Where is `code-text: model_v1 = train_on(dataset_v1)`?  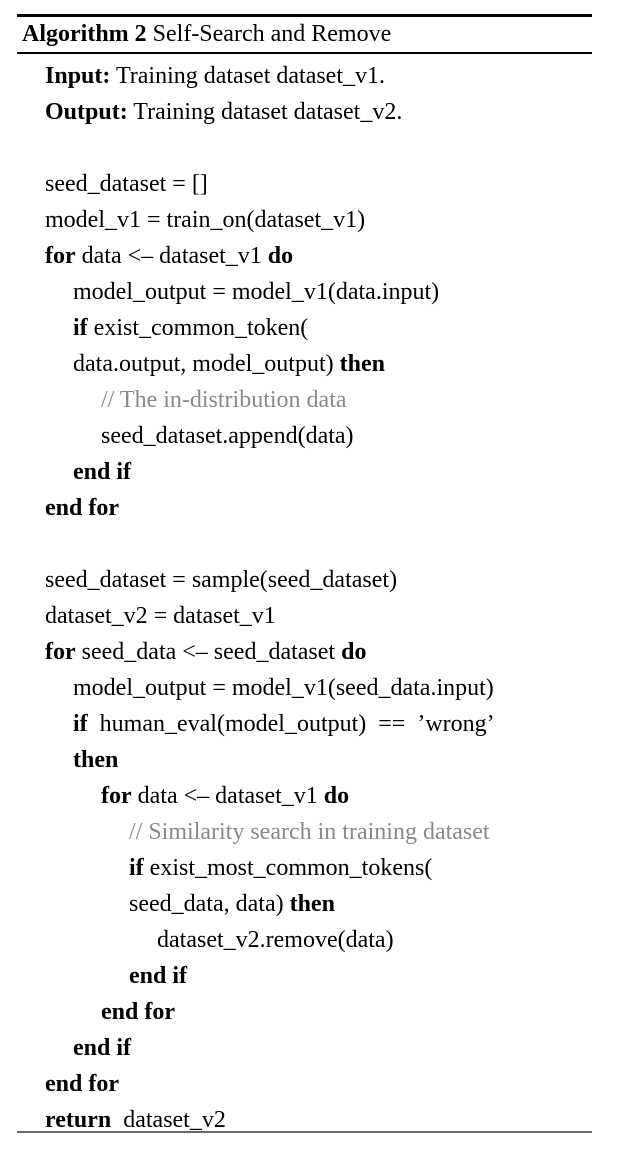 code-text: model_v1 = train_on(dataset_v1) is located at coordinates (205, 220).